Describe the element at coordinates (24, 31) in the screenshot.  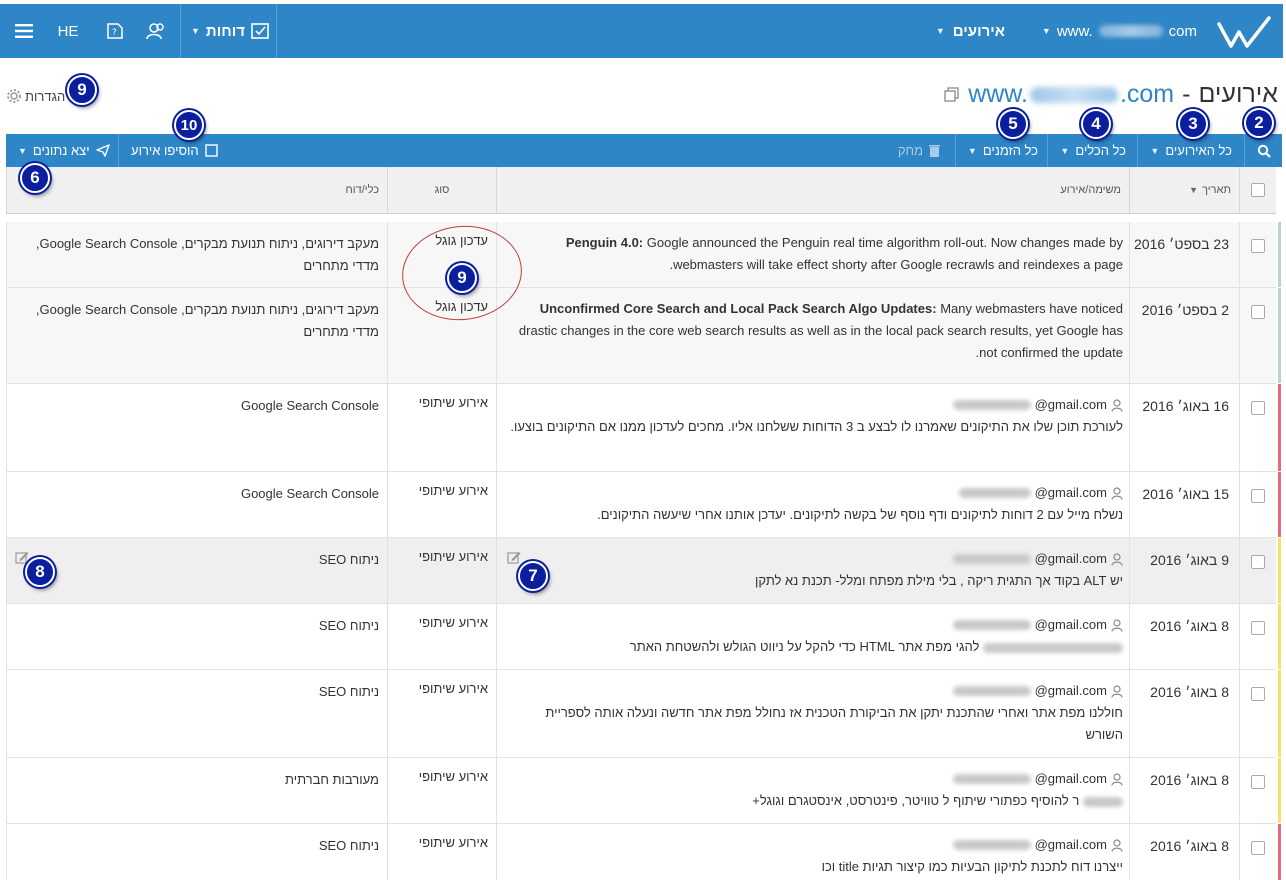
I see `menu-icon` at that location.